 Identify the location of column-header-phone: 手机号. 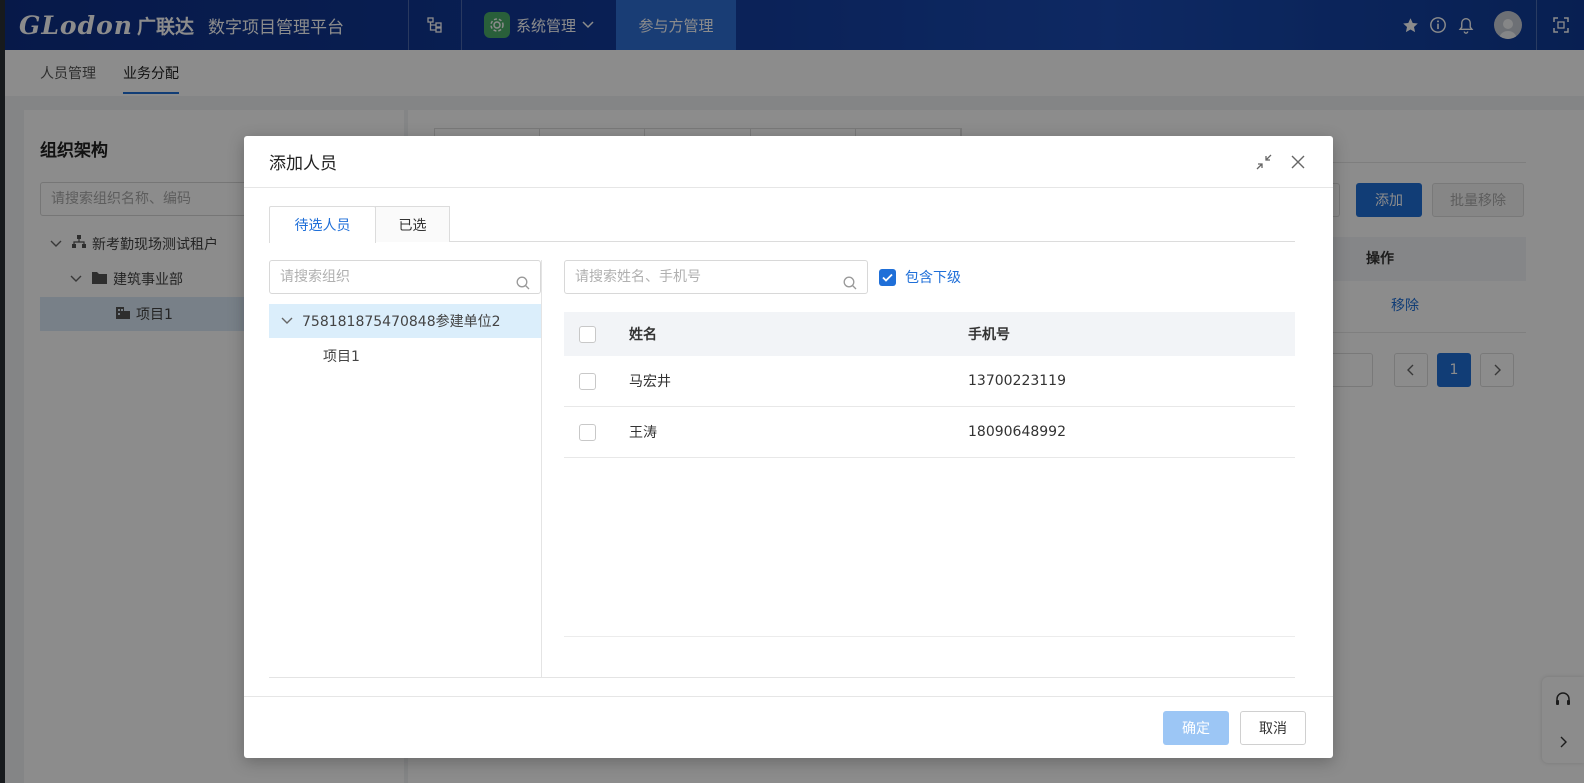
(989, 335).